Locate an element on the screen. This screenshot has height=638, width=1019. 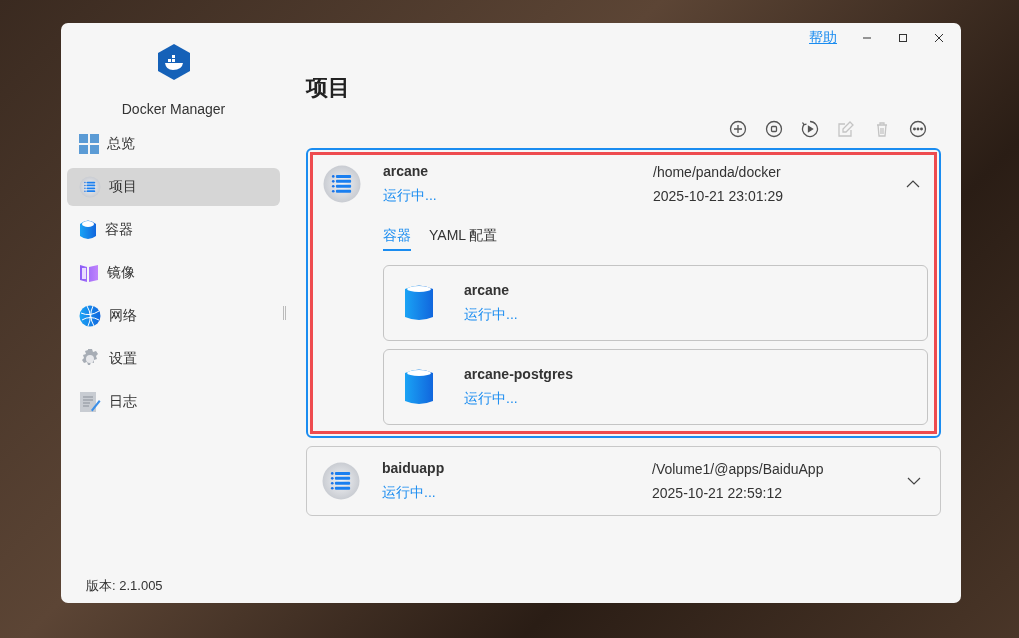
stop-icon is located at coordinates (774, 129).